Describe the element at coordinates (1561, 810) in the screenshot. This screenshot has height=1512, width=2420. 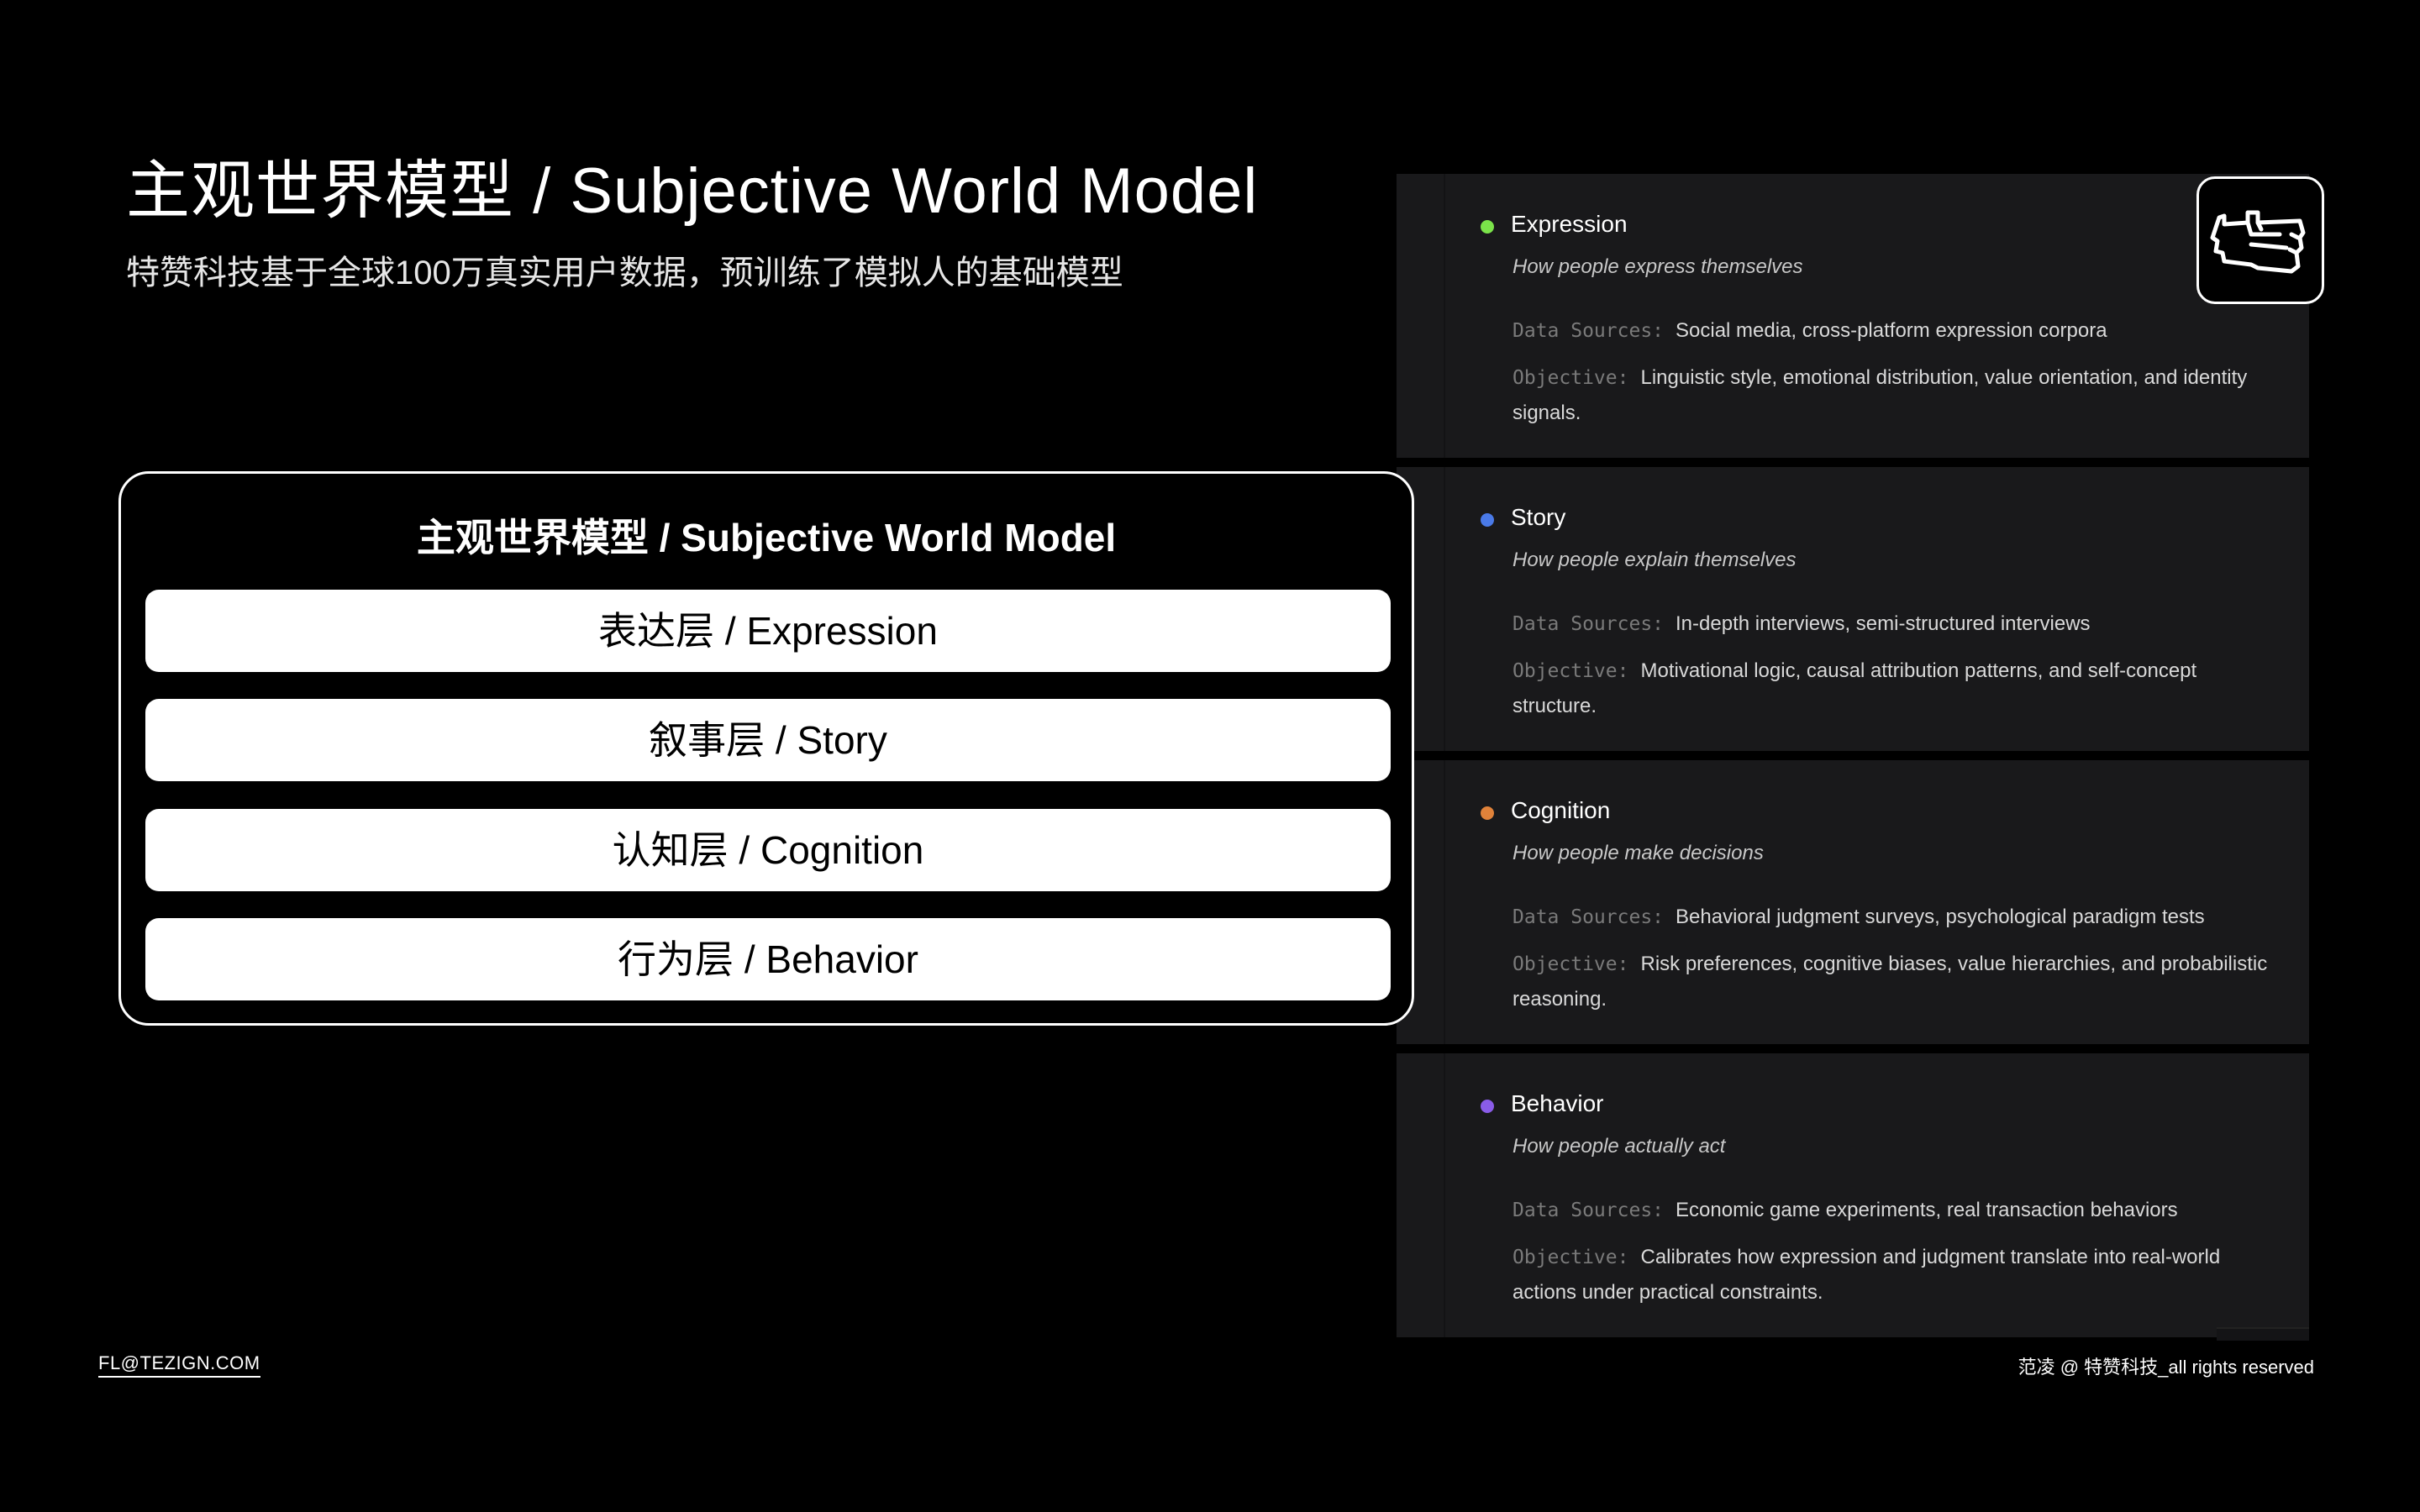
I see `card-title: Cognition` at that location.